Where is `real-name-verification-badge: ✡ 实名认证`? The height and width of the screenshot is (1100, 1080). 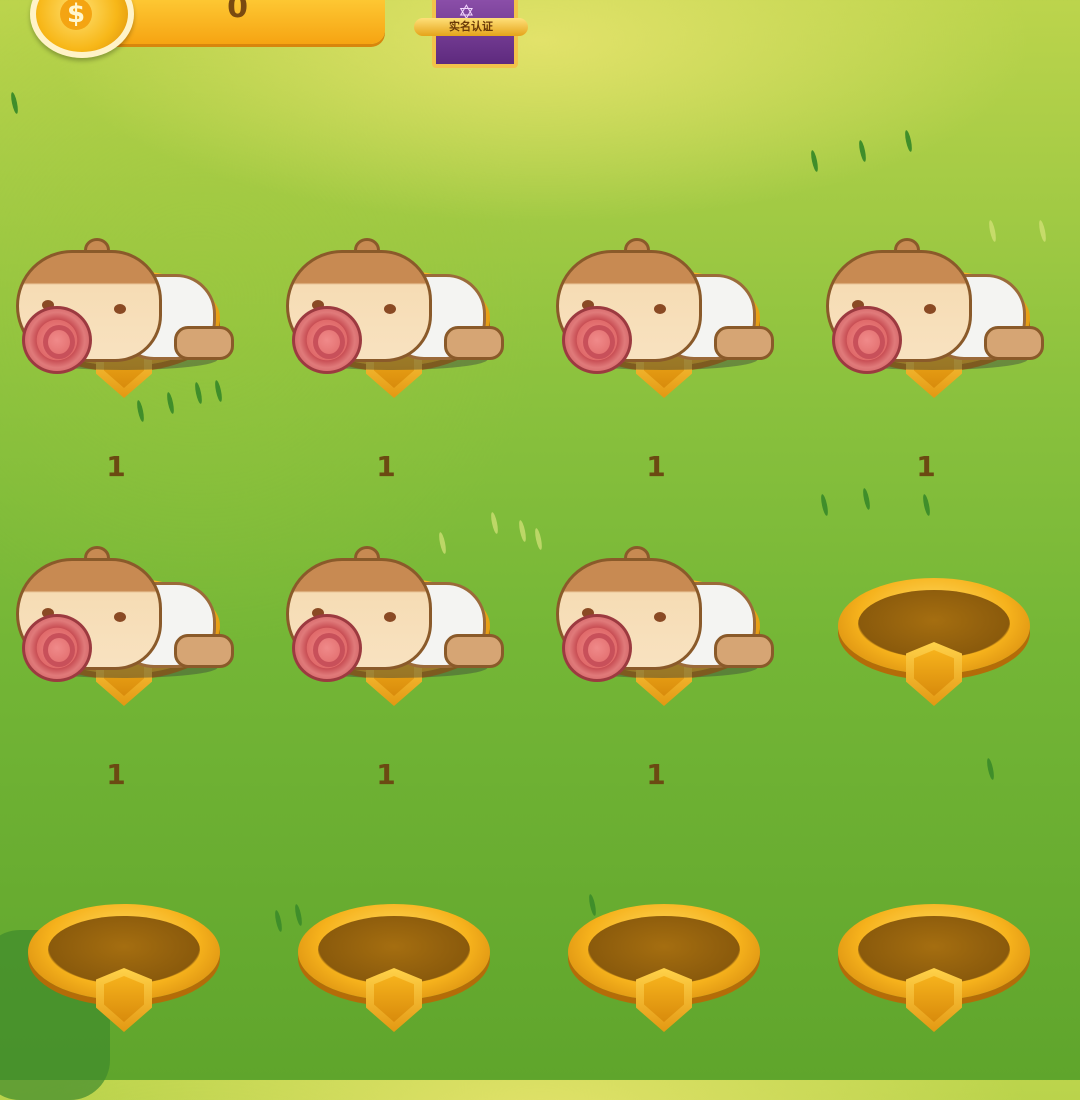 real-name-verification-badge: ✡ 实名认证 is located at coordinates (471, 34).